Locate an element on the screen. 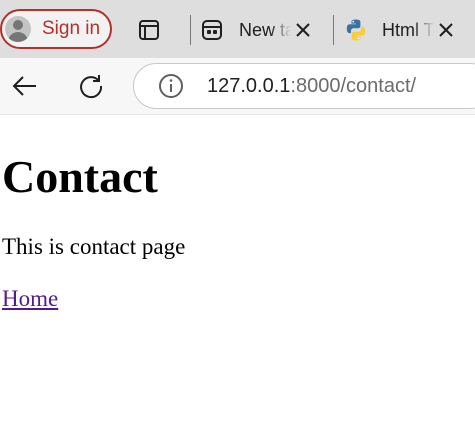  refresh-icon is located at coordinates (91, 87).